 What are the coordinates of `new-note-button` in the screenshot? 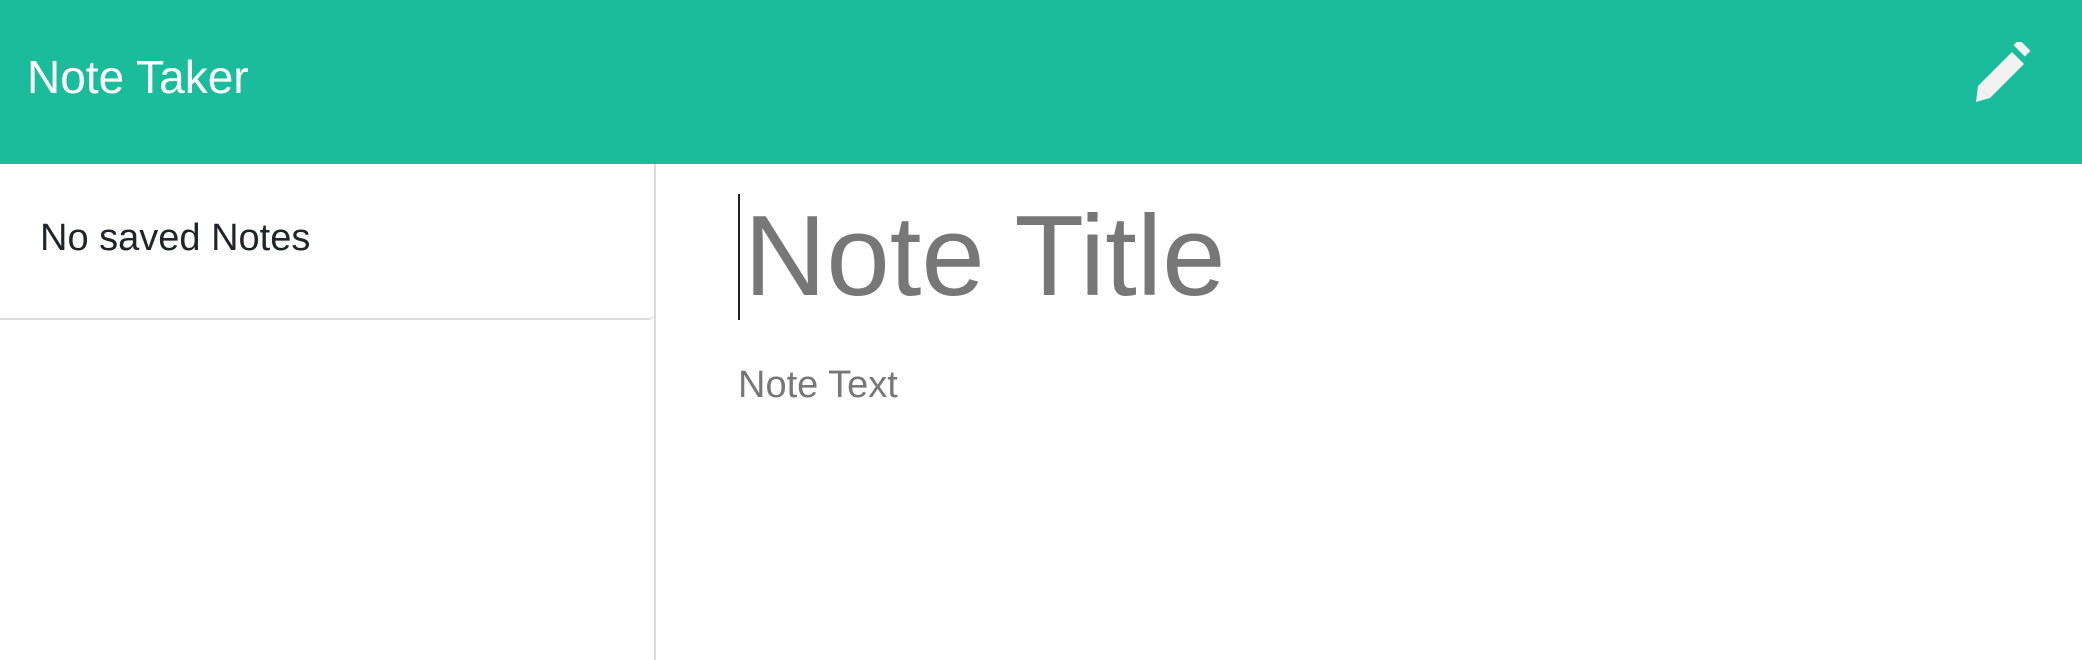 It's located at (2004, 74).